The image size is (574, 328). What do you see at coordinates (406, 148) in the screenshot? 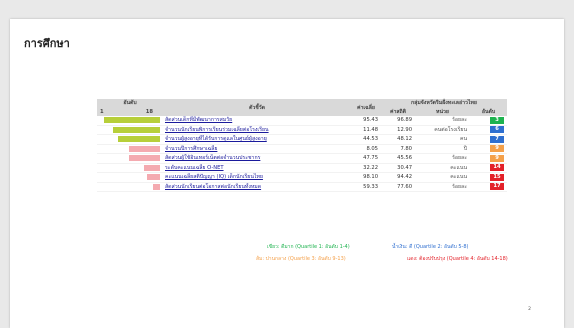
I see `standard-cell: 7.80` at bounding box center [406, 148].